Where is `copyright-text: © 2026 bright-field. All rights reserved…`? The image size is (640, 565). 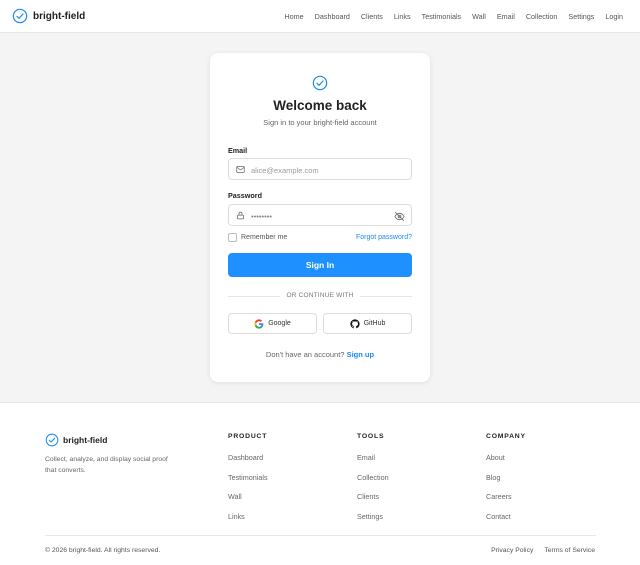 copyright-text: © 2026 bright-field. All rights reserved… is located at coordinates (103, 550).